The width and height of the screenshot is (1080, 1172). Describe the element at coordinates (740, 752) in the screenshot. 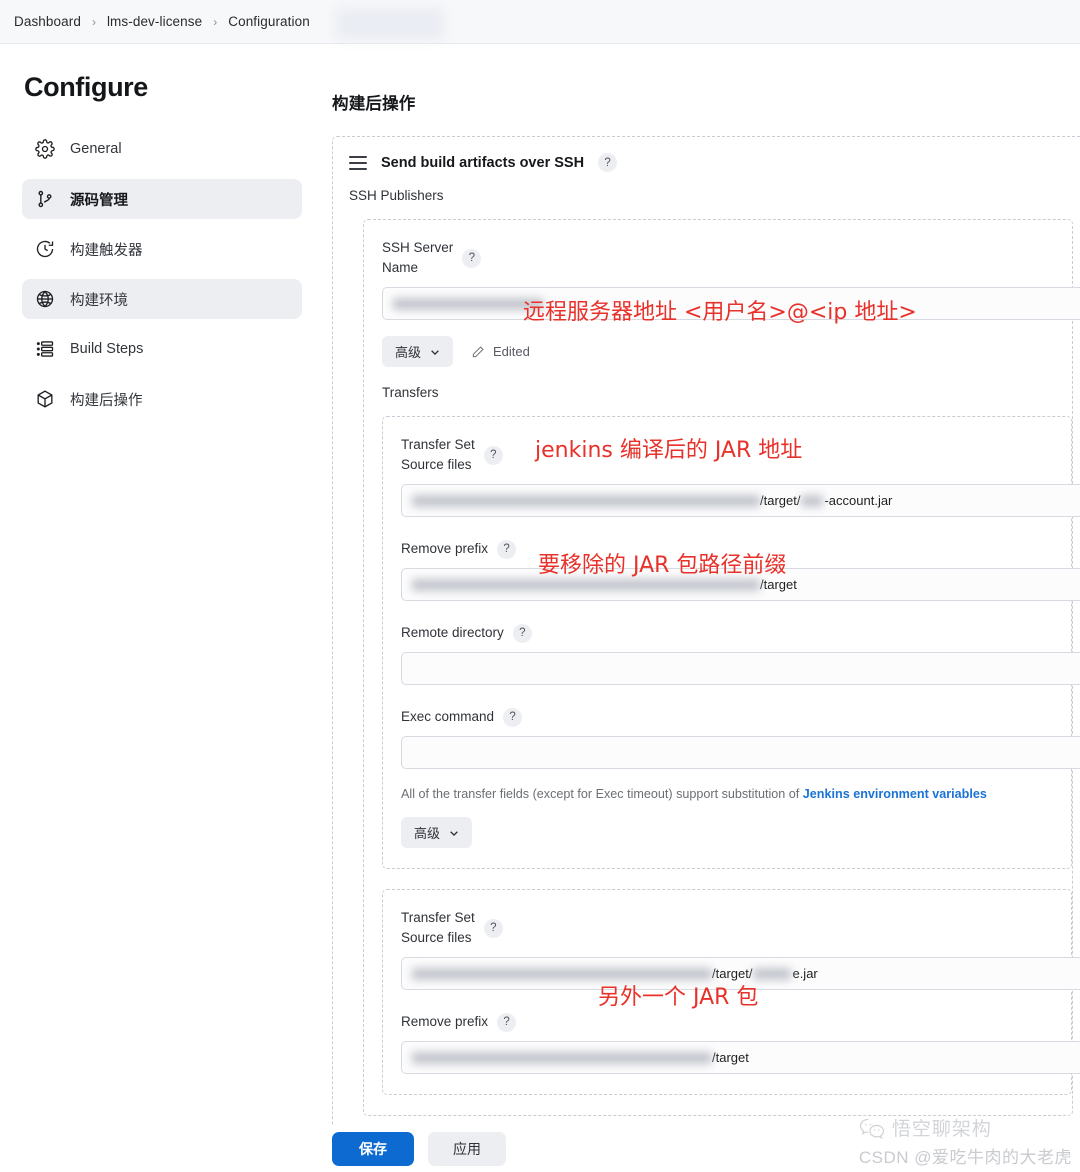

I see `exec-command-input` at that location.